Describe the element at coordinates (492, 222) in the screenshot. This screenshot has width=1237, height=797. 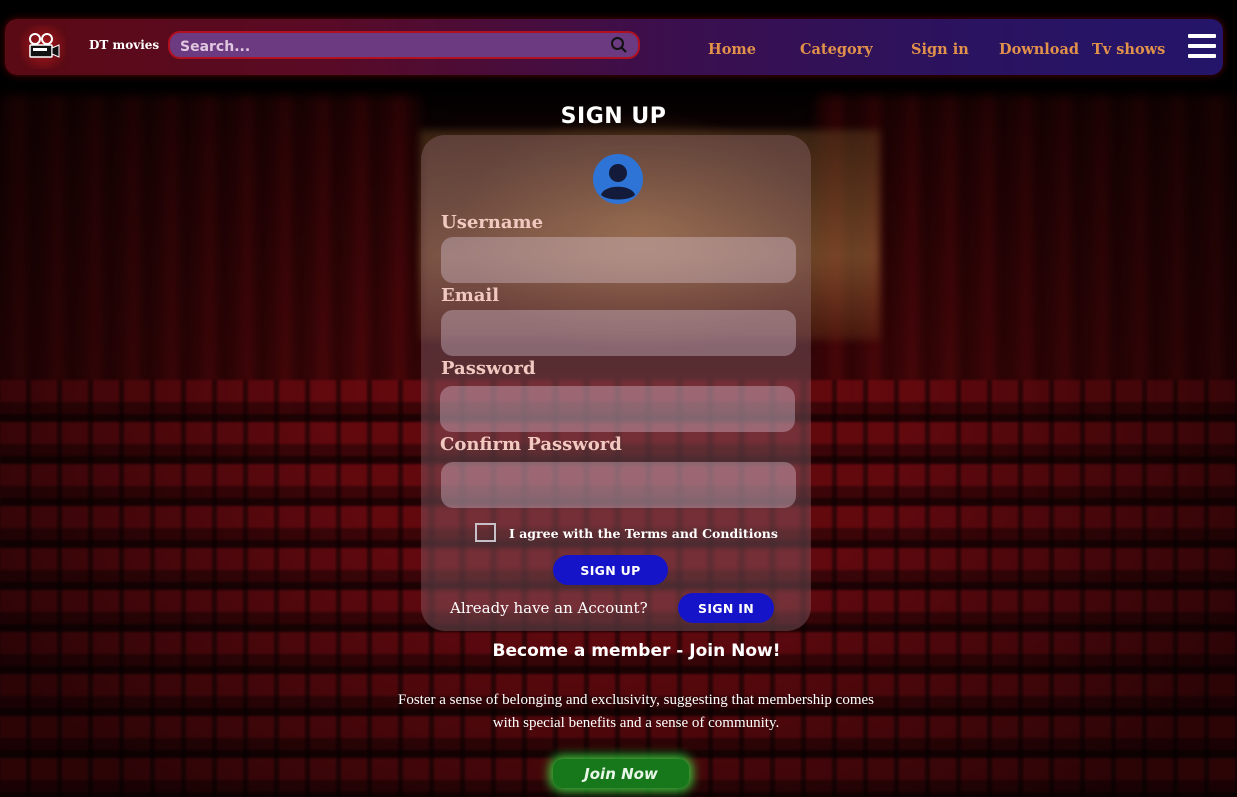
I see `username-label: Username` at that location.